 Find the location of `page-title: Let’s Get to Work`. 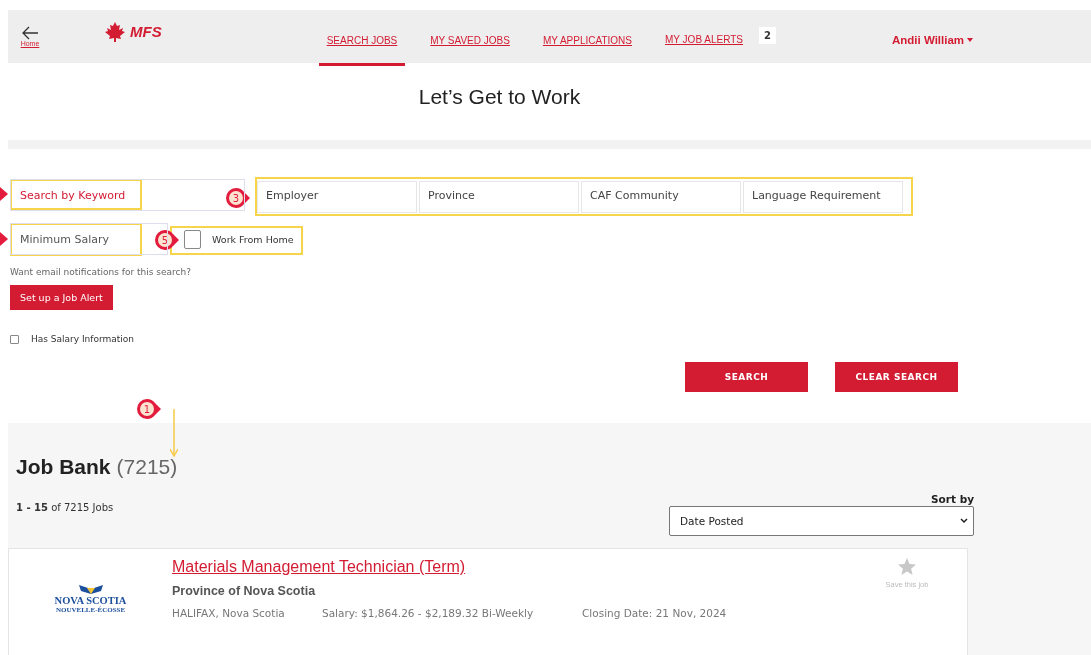

page-title: Let’s Get to Work is located at coordinates (499, 97).